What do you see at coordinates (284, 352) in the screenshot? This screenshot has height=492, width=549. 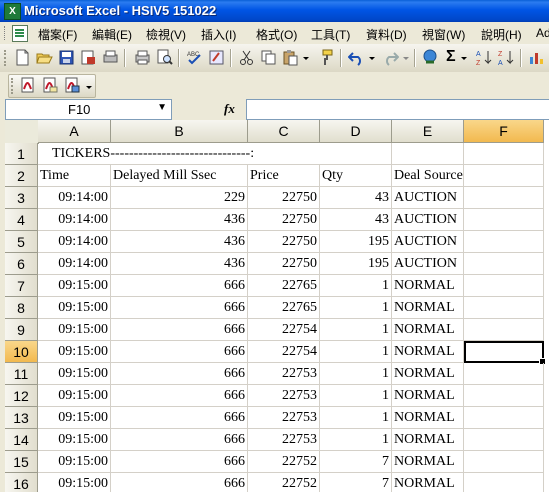 I see `cell-c10: 22754` at bounding box center [284, 352].